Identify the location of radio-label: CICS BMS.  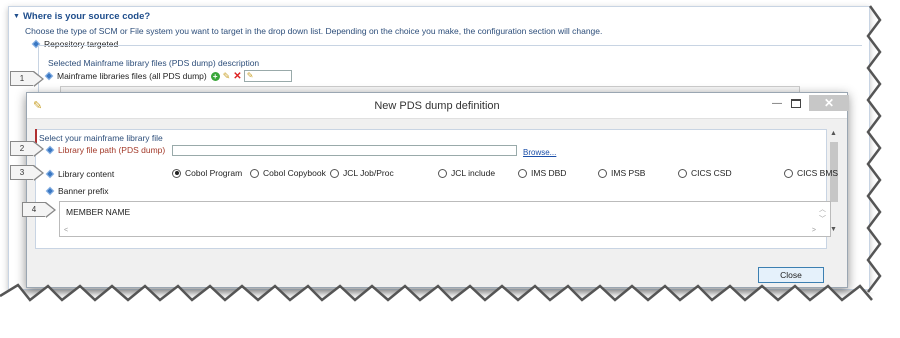
(818, 173).